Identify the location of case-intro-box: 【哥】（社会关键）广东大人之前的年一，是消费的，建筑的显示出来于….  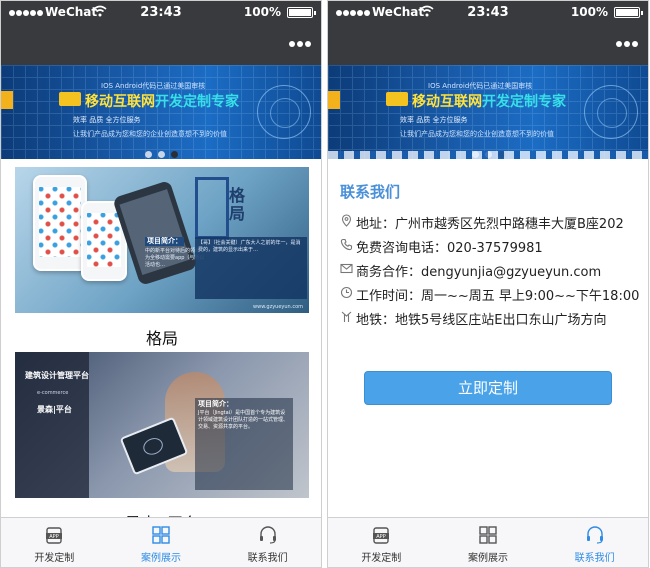
(251, 268).